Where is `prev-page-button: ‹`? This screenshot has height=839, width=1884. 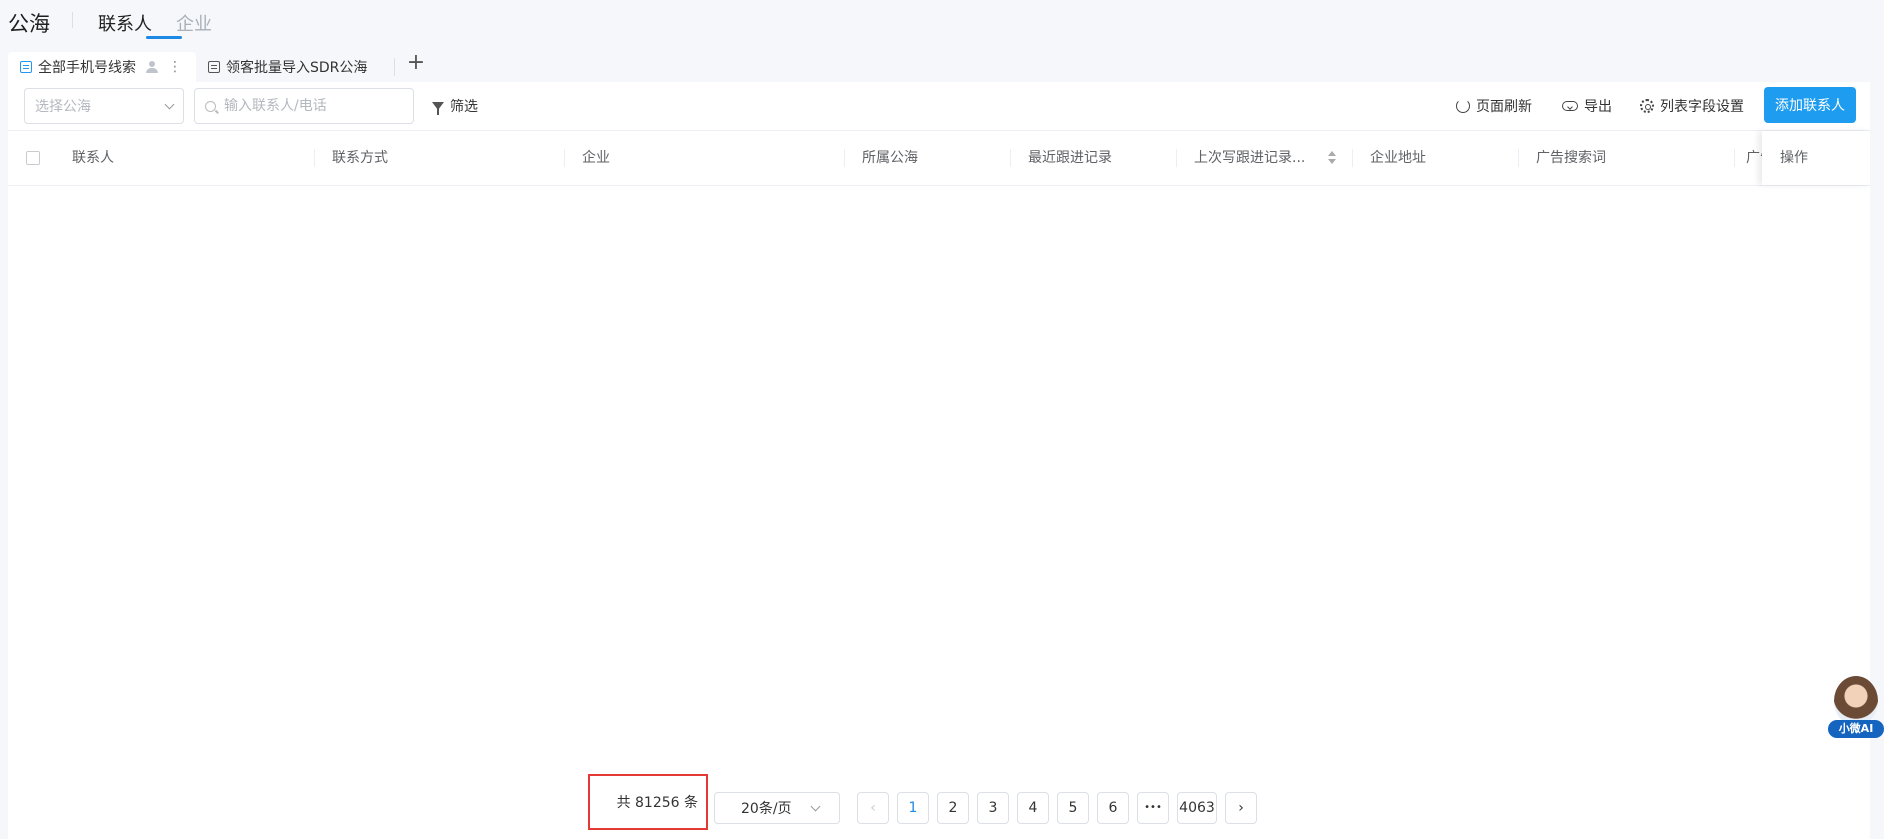 prev-page-button: ‹ is located at coordinates (873, 808).